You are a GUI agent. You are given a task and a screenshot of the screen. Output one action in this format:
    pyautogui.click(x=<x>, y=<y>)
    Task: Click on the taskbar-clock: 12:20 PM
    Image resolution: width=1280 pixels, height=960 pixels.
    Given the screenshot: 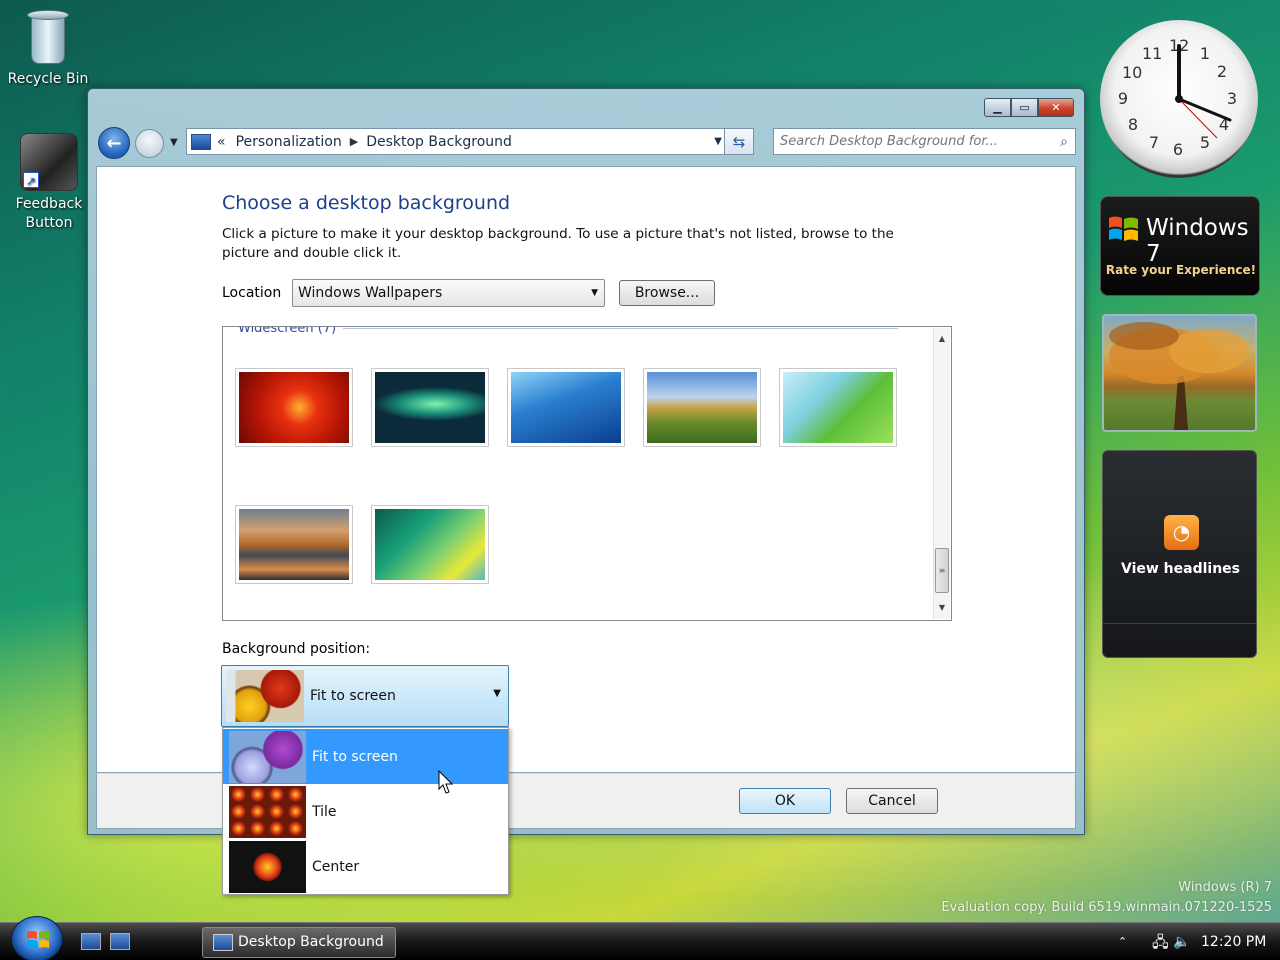 What is the action you would take?
    pyautogui.click(x=1233, y=941)
    